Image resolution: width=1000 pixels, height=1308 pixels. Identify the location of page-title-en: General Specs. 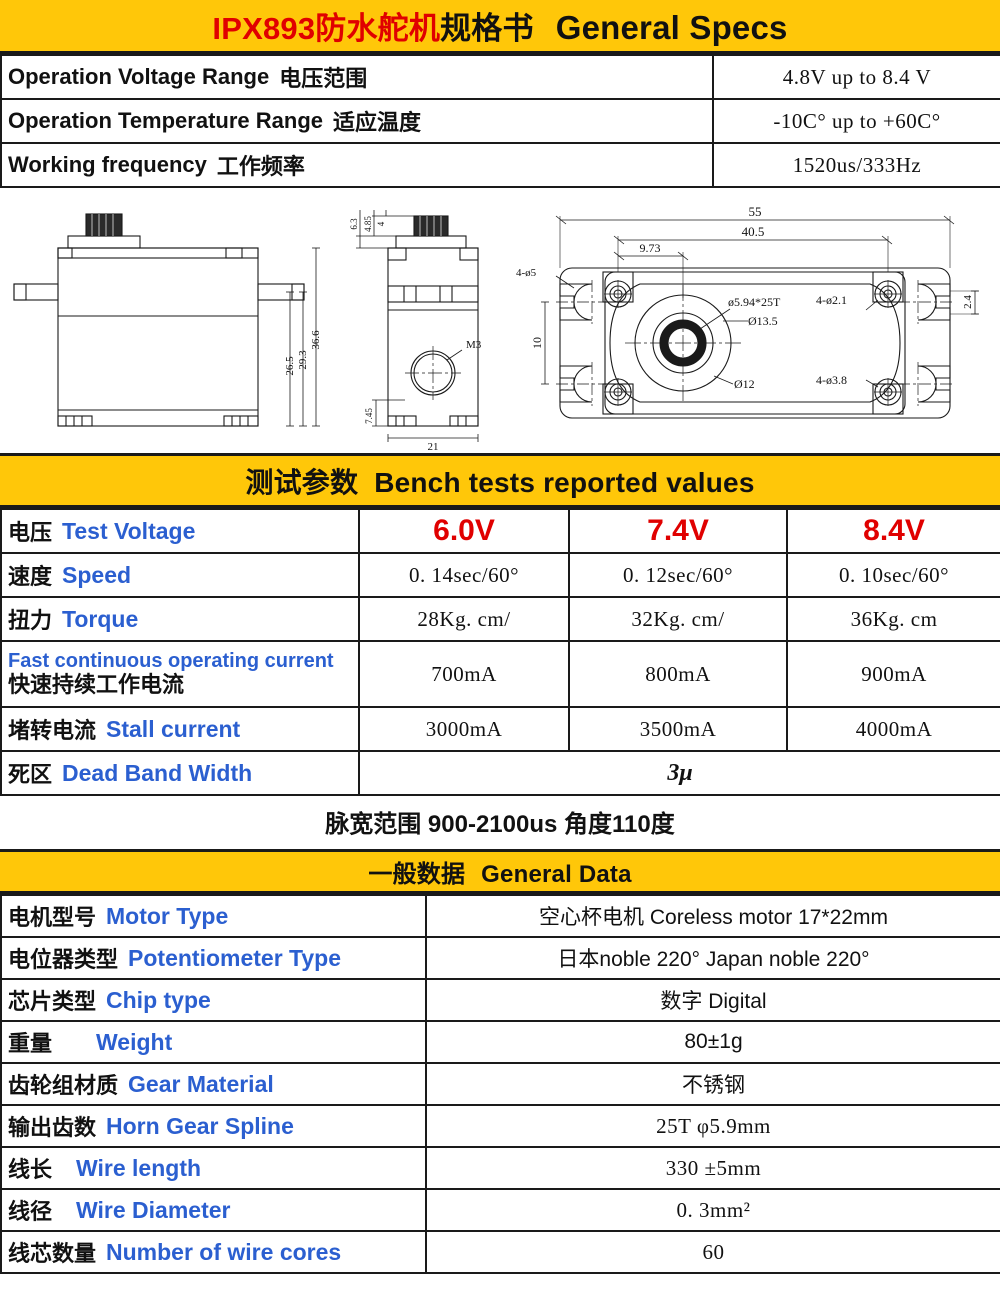
(671, 27).